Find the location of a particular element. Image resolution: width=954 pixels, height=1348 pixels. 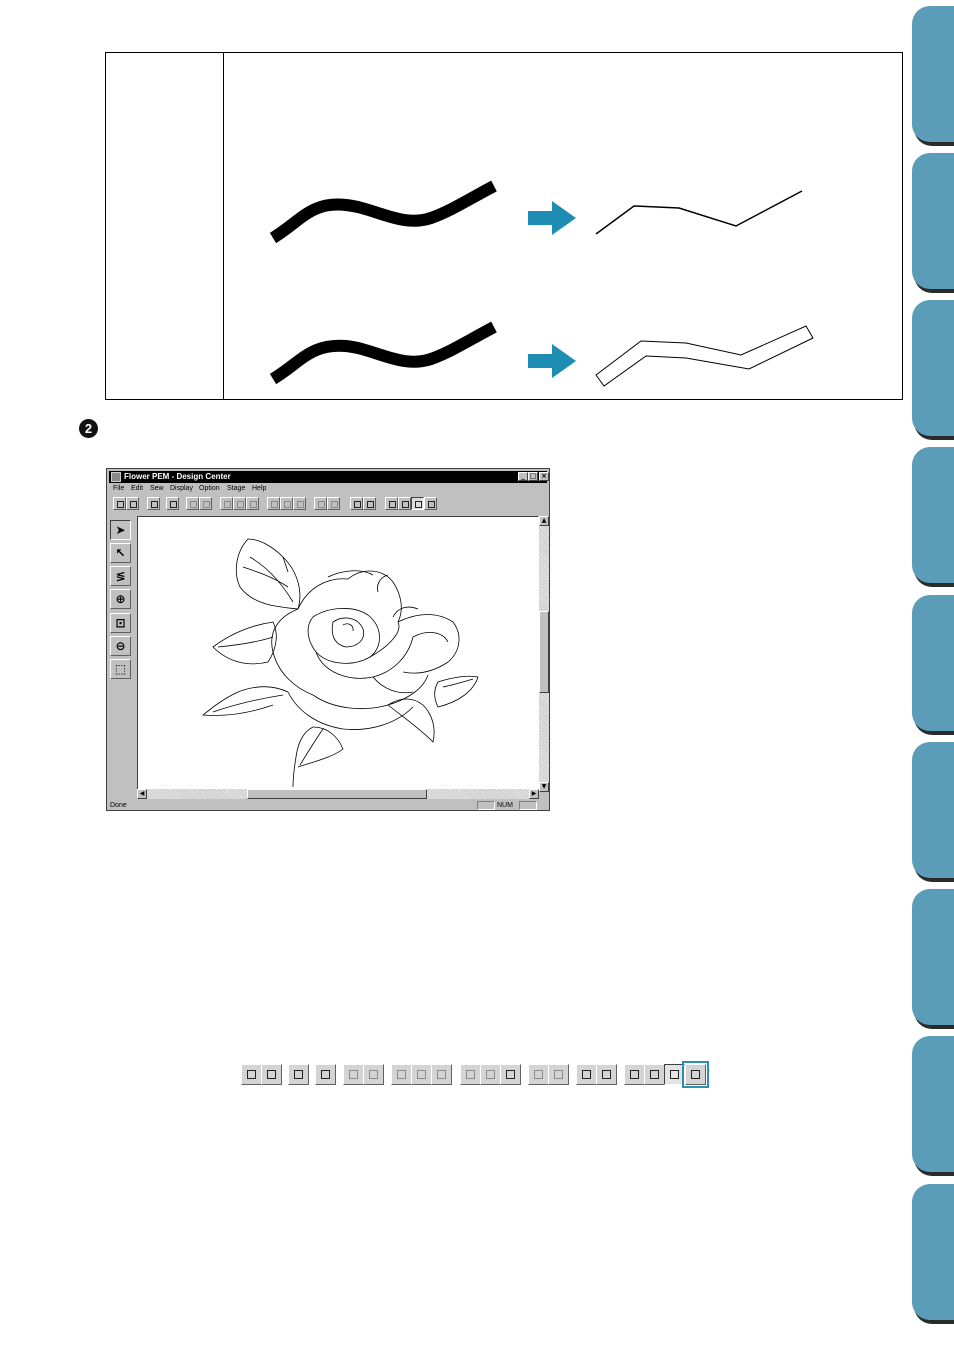

area-select-icon: ⬚ is located at coordinates (120, 669).